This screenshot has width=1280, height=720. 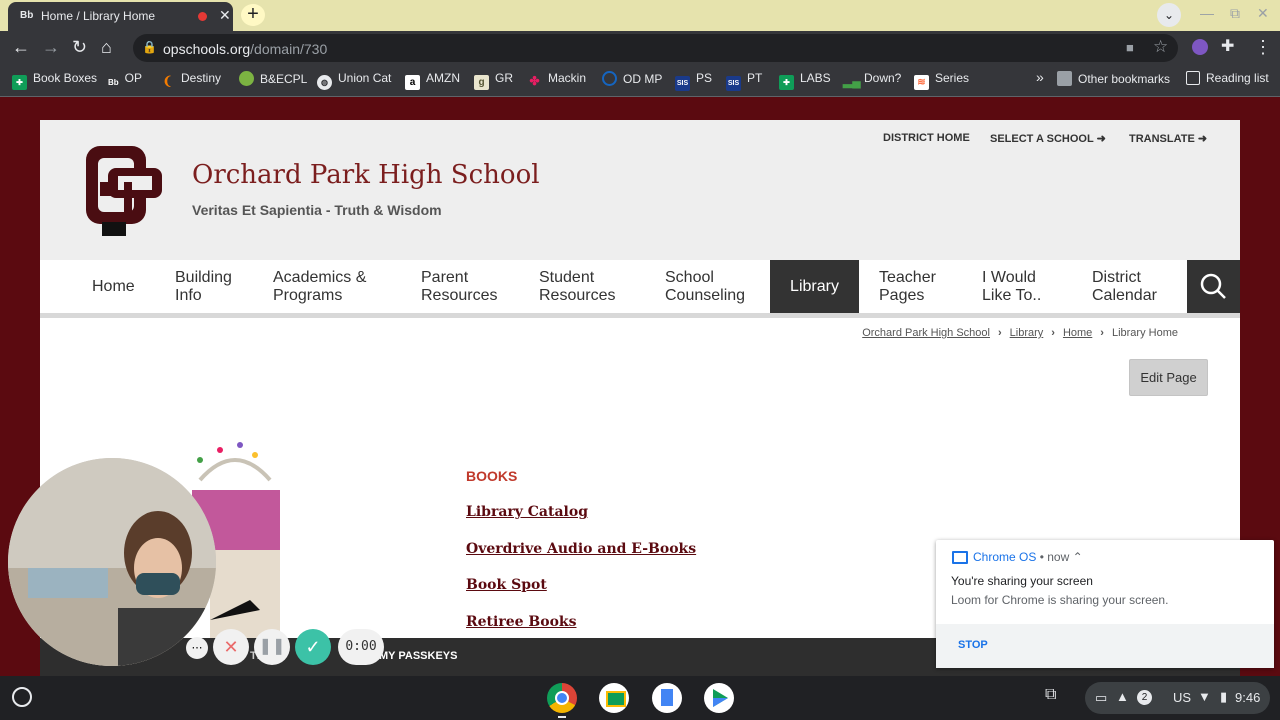 I want to click on stop-sharing-button: STOP, so click(x=973, y=645).